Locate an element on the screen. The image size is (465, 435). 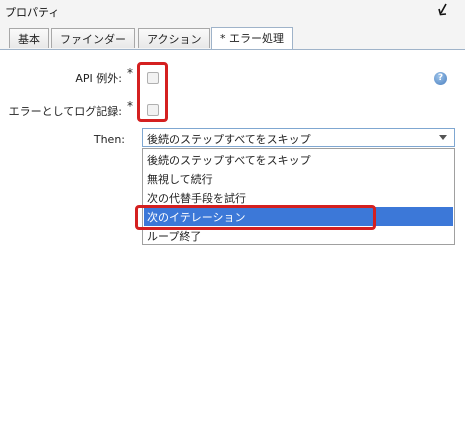
annotation-highlight-checkboxes is located at coordinates (152, 92).